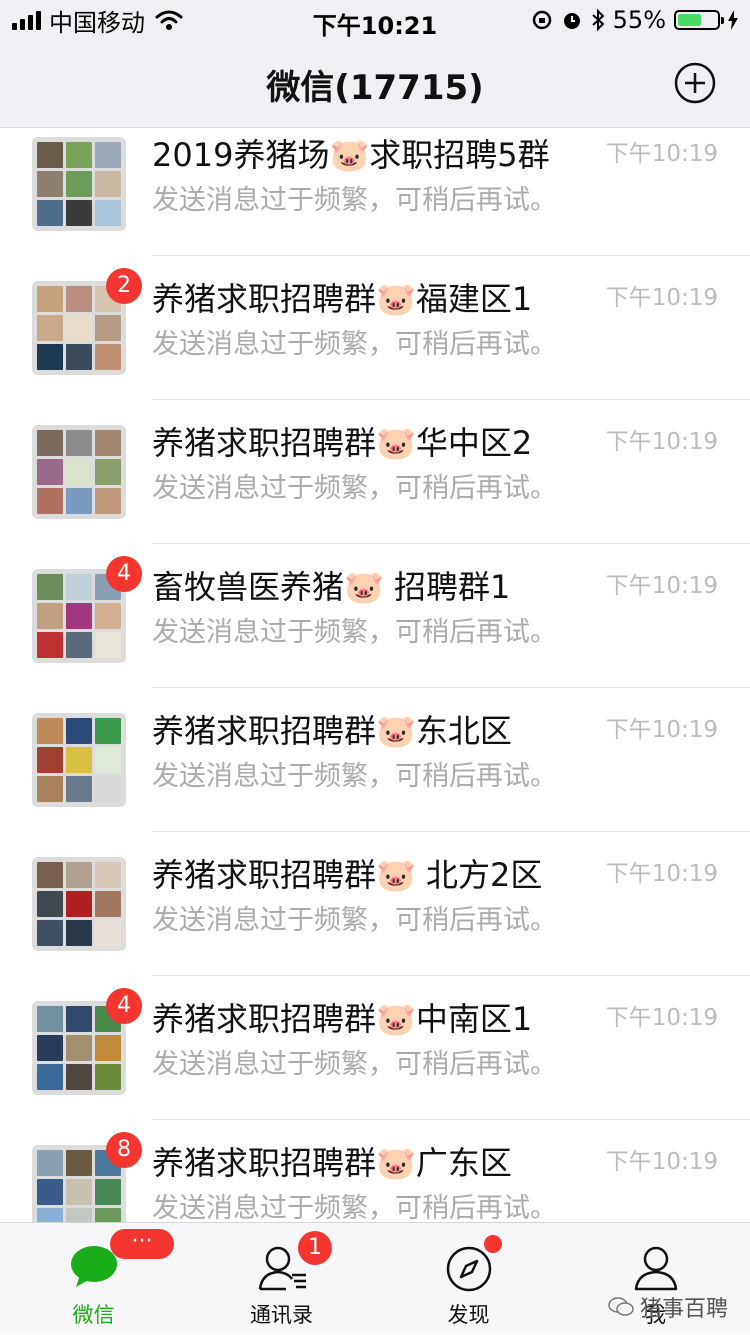 Image resolution: width=750 pixels, height=1335 pixels. I want to click on battery-icon, so click(699, 20).